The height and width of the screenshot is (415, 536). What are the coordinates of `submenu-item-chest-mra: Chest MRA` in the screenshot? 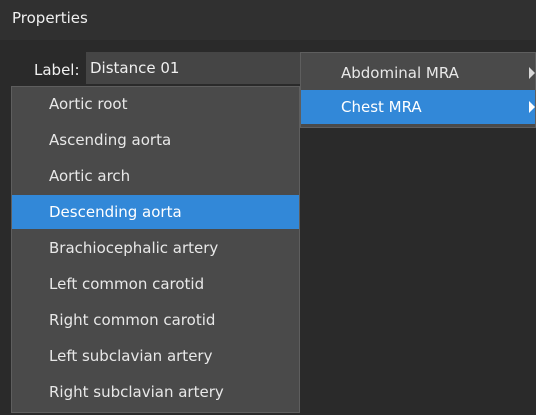 It's located at (418, 107).